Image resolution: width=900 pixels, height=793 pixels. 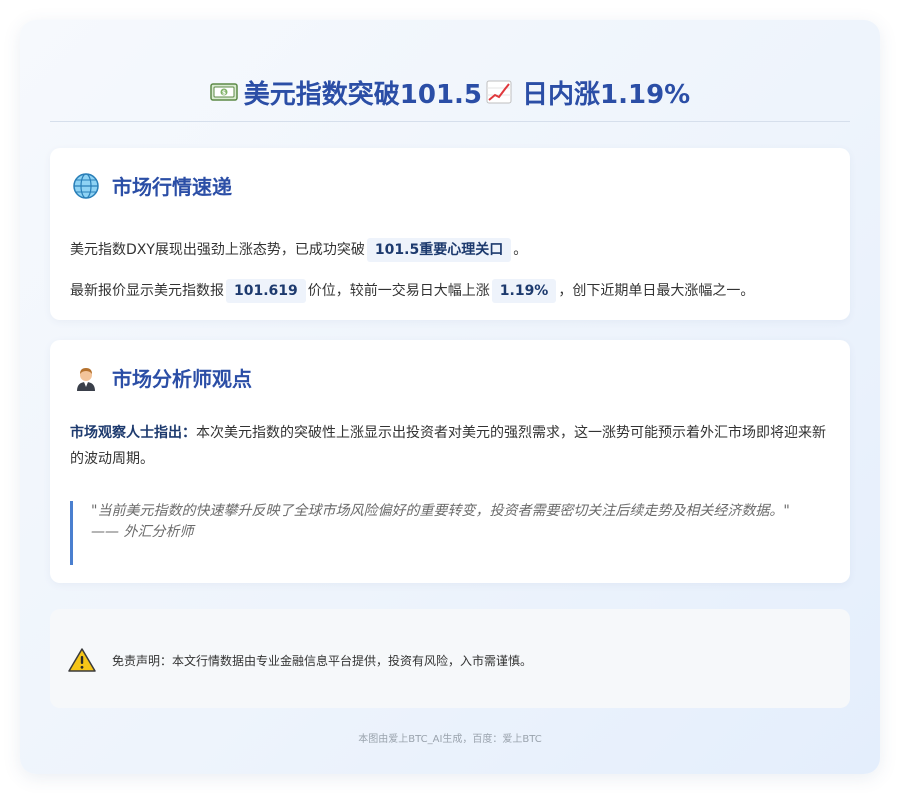 What do you see at coordinates (520, 250) in the screenshot?
I see `p1-text-after: 。` at bounding box center [520, 250].